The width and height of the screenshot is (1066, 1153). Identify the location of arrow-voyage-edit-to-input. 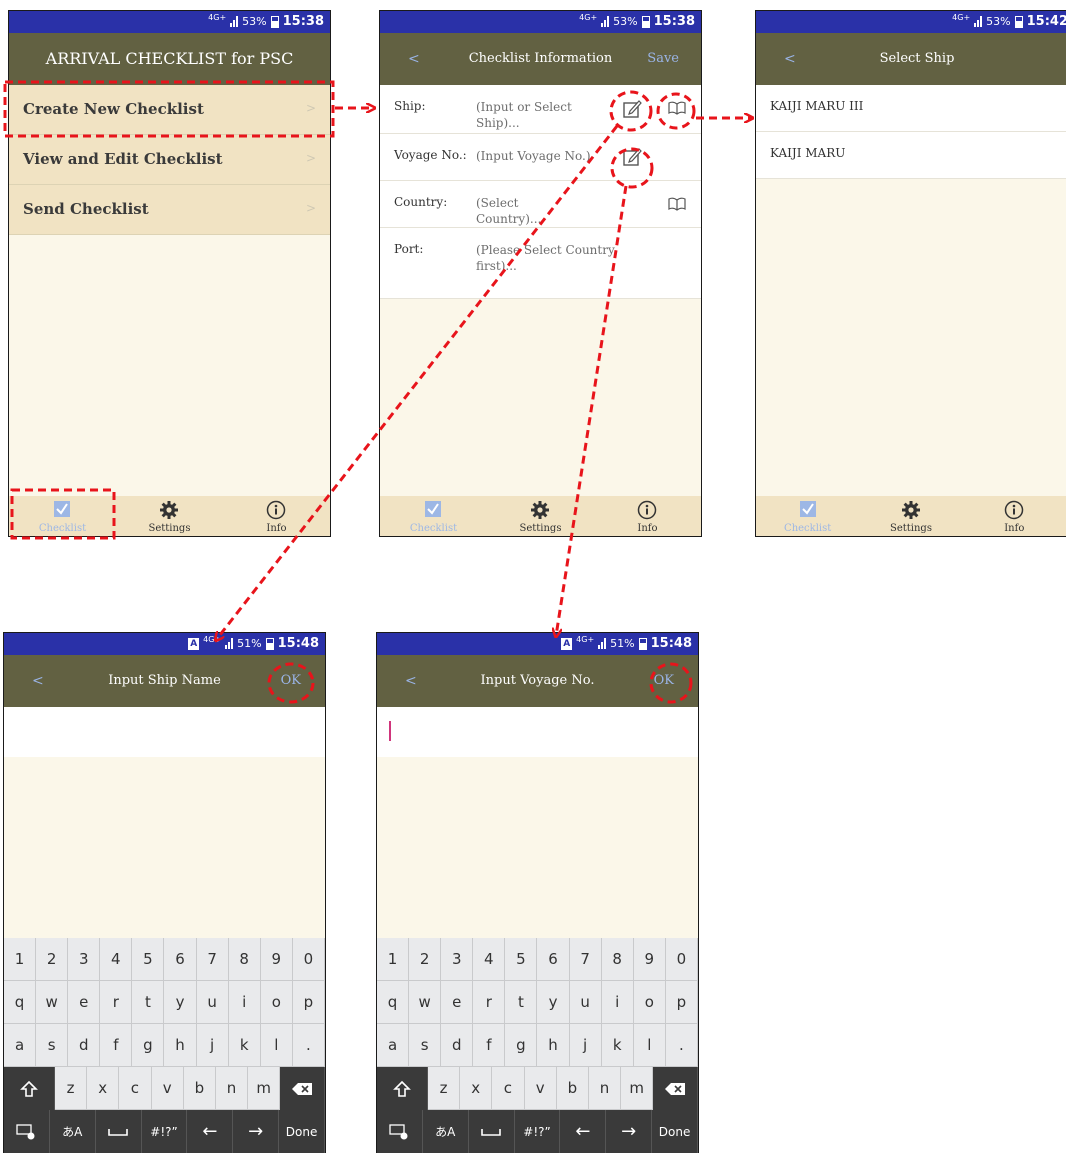
(592, 410).